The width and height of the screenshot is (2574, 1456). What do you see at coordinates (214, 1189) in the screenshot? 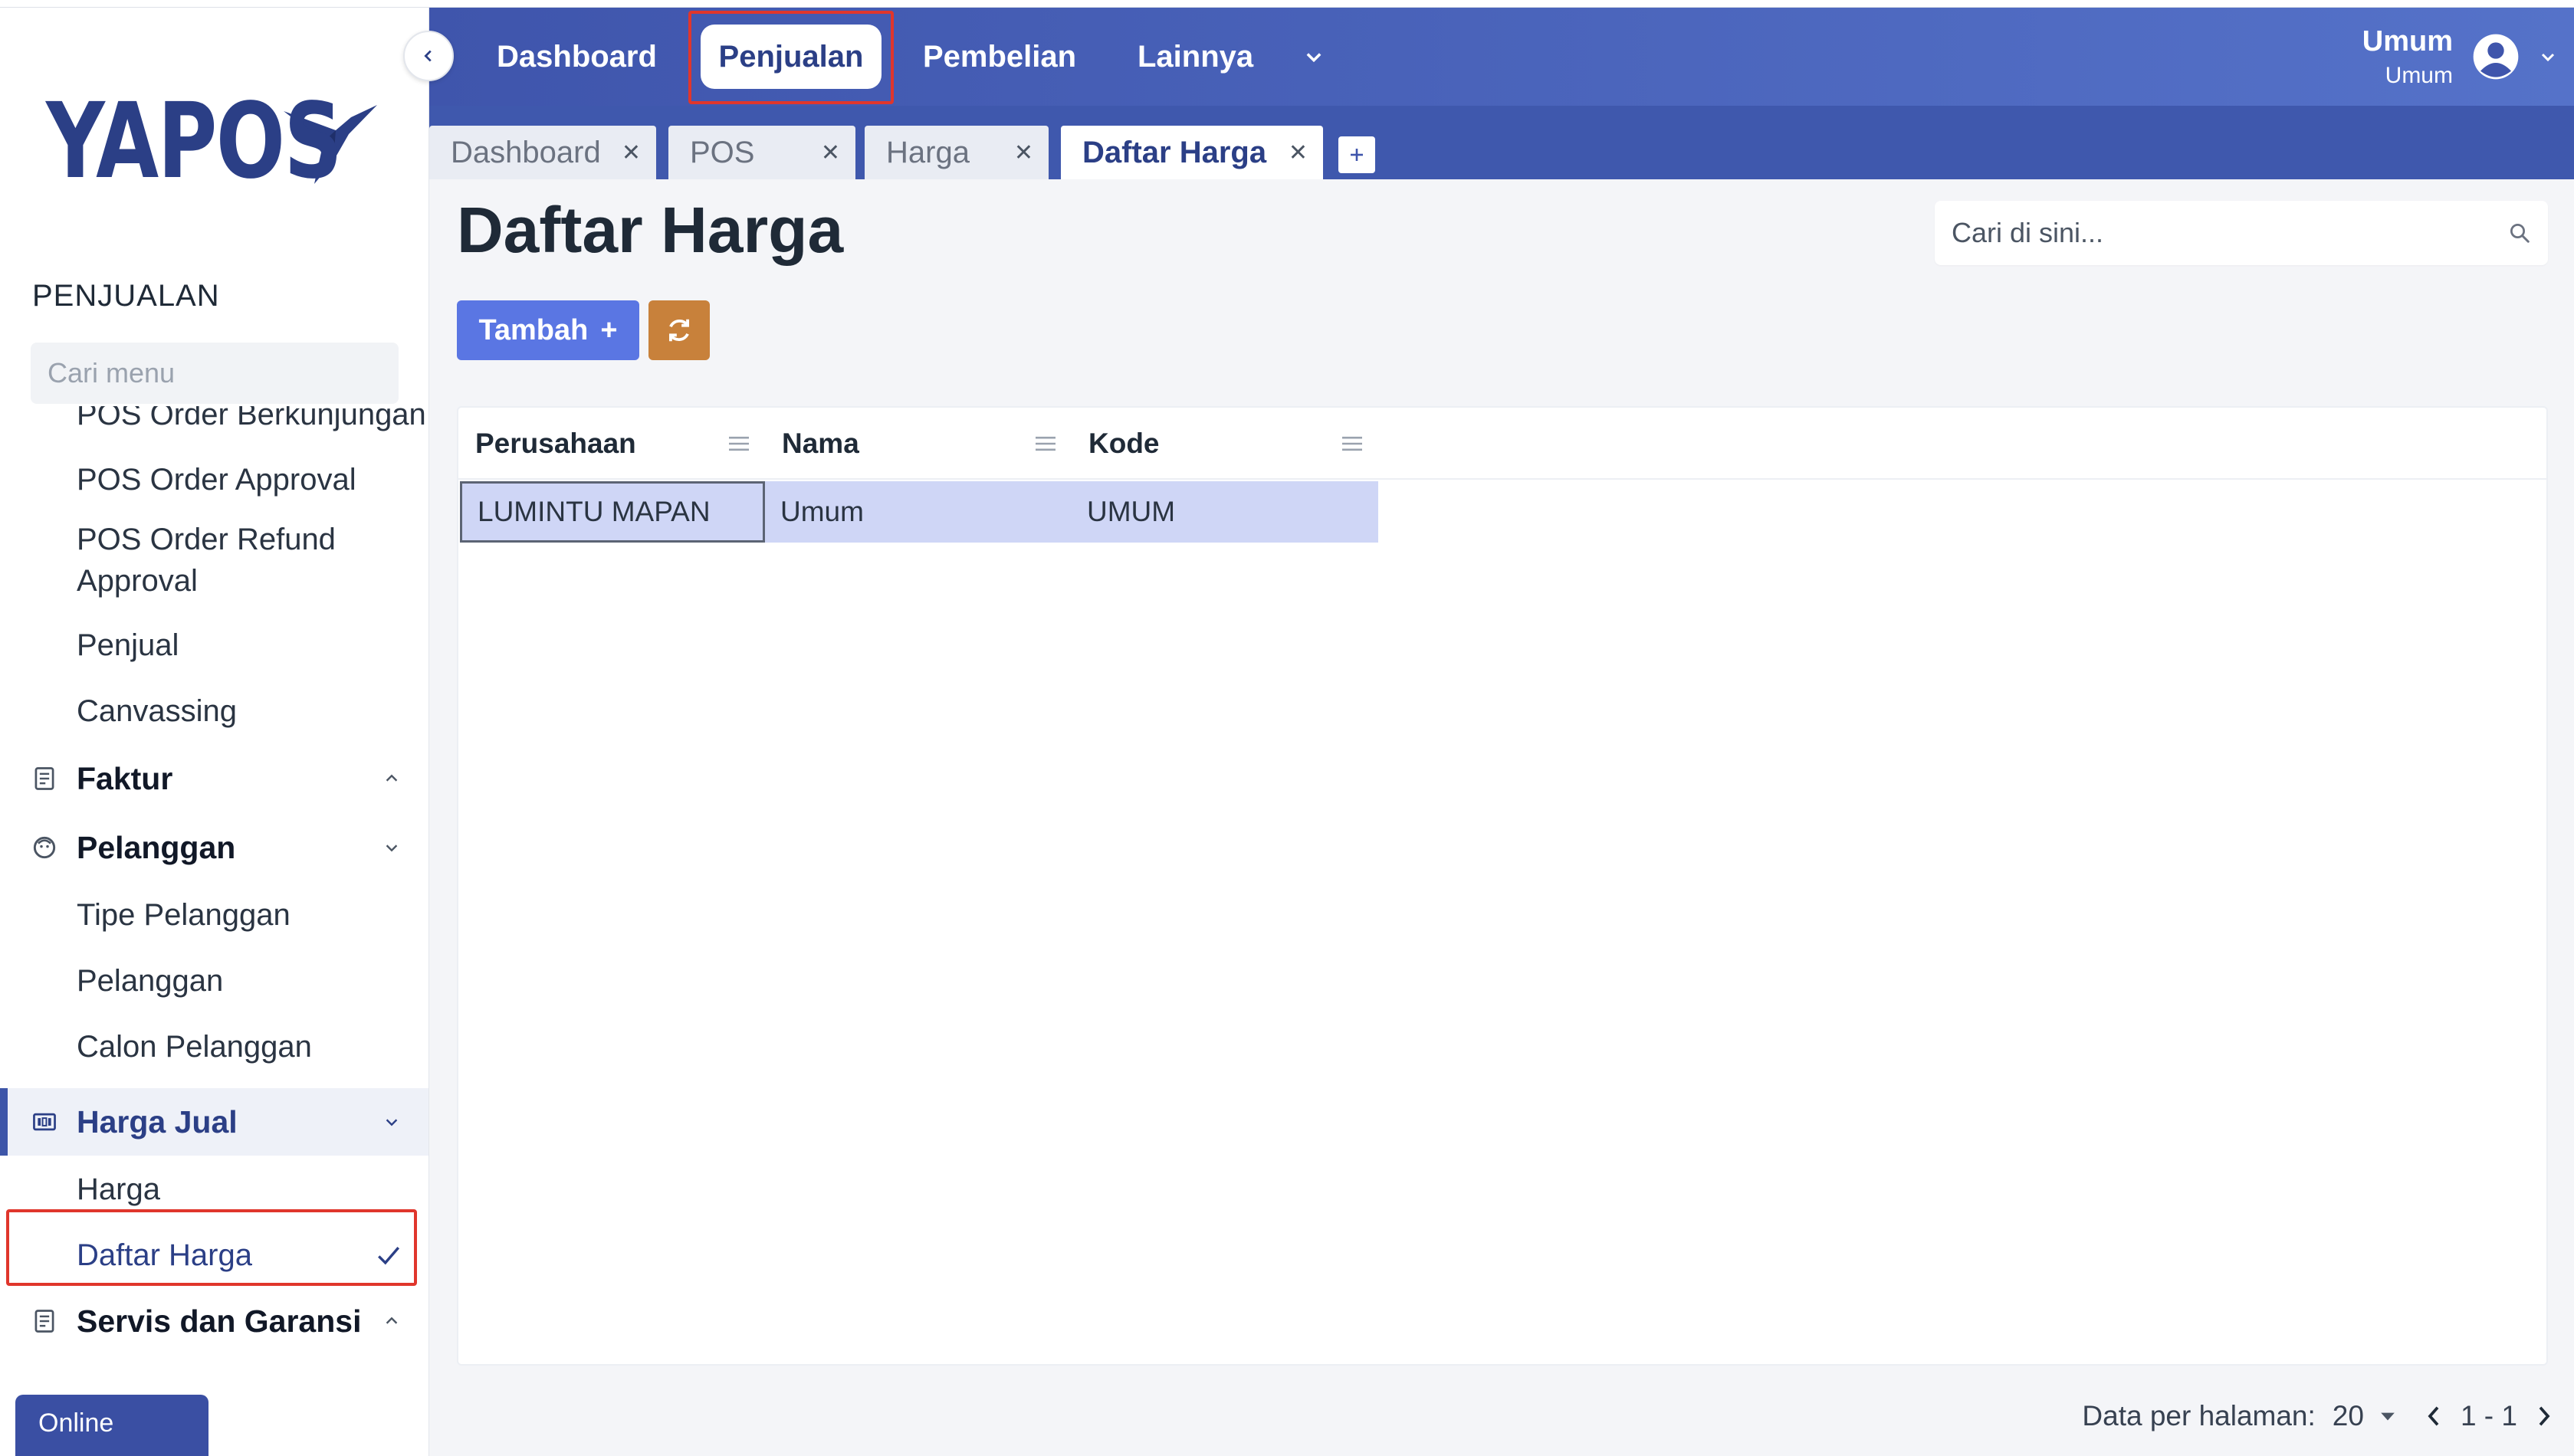
I see `sidebar-item-harga: Harga` at bounding box center [214, 1189].